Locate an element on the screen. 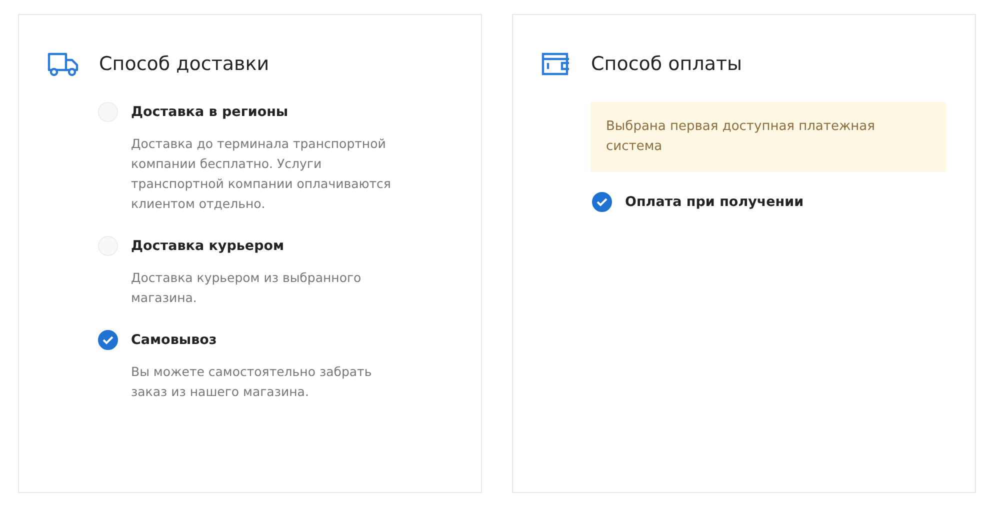  truck-icon is located at coordinates (63, 64).